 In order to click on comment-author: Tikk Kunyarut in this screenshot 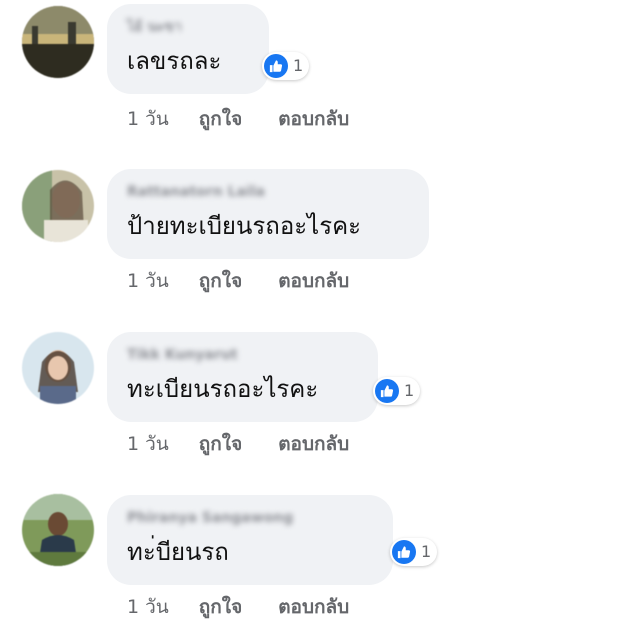, I will do `click(242, 355)`.